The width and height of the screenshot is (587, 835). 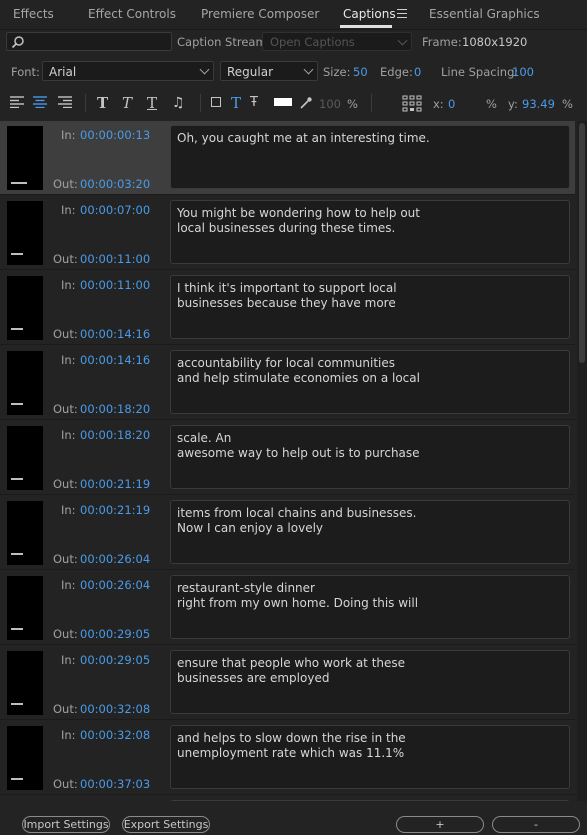 I want to click on add-caption-button: +, so click(x=440, y=824).